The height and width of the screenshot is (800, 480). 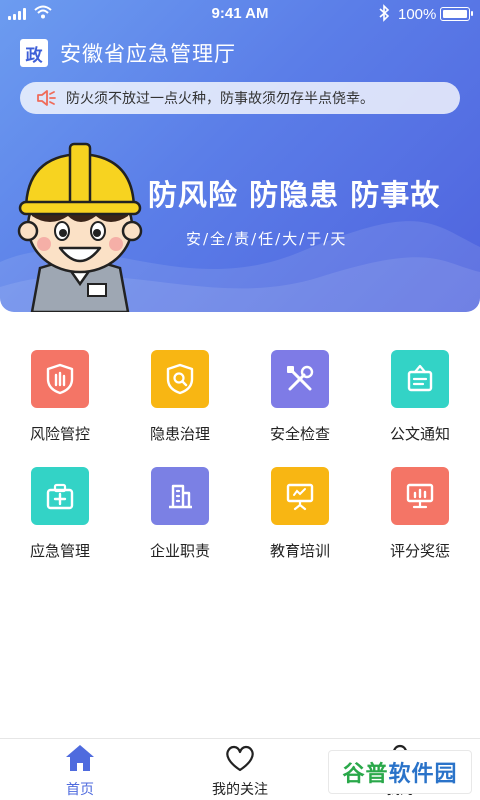 What do you see at coordinates (180, 379) in the screenshot?
I see `shield-search-icon` at bounding box center [180, 379].